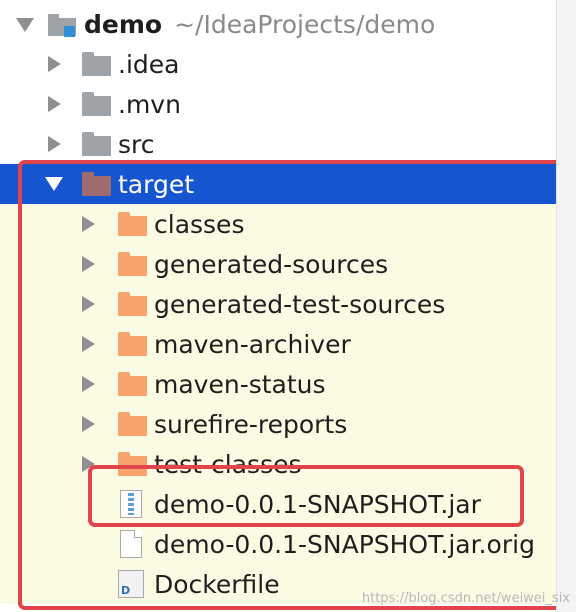 The image size is (576, 612). Describe the element at coordinates (149, 64) in the screenshot. I see `tree-label: .idea` at that location.